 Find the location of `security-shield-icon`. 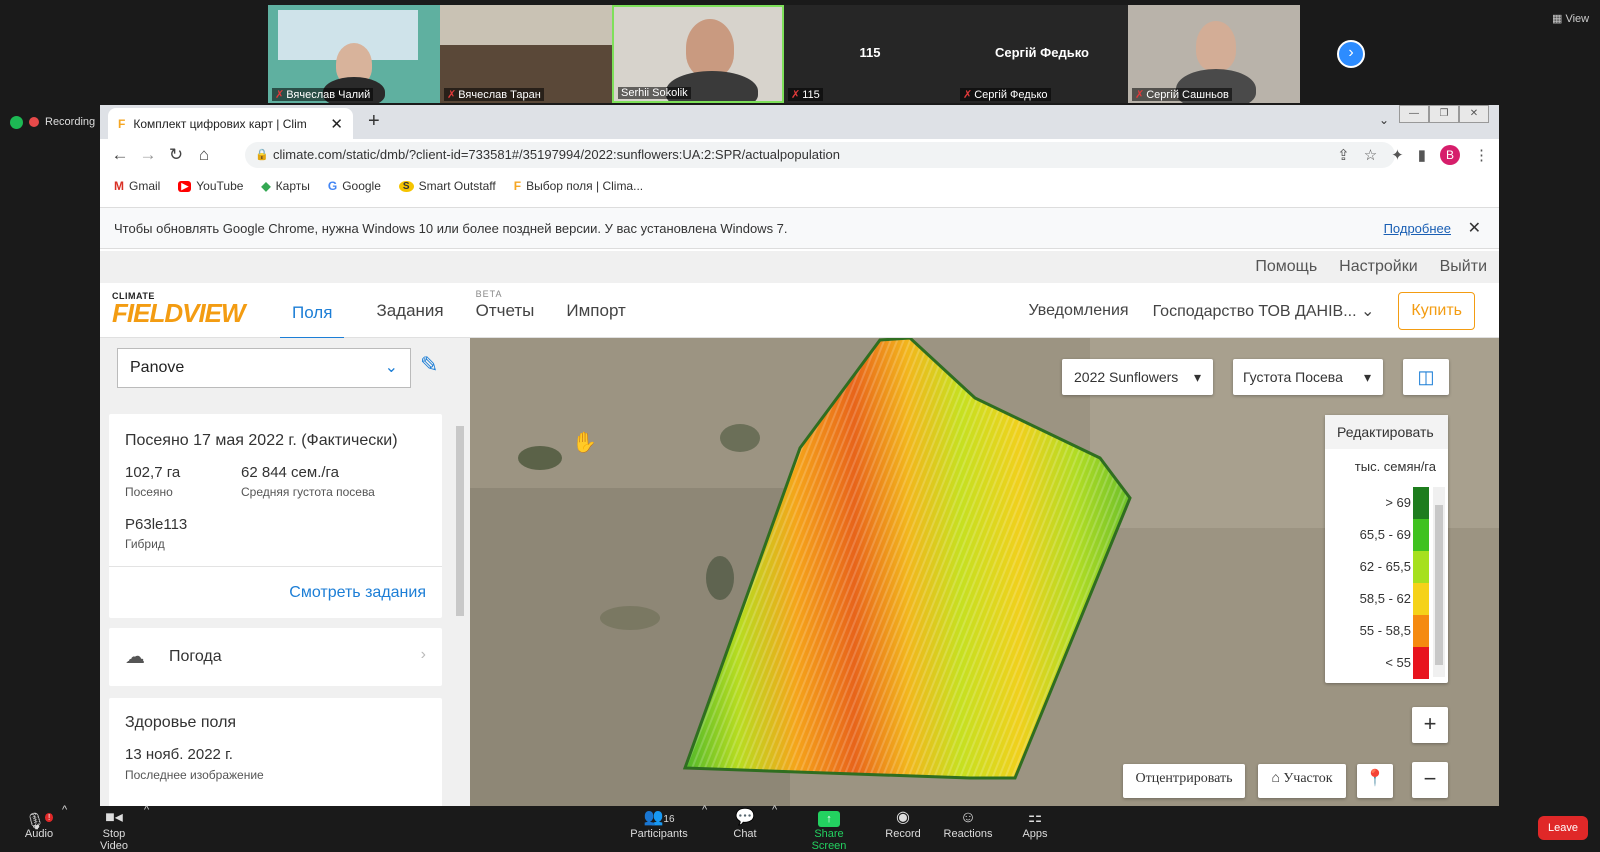

security-shield-icon is located at coordinates (16, 122).